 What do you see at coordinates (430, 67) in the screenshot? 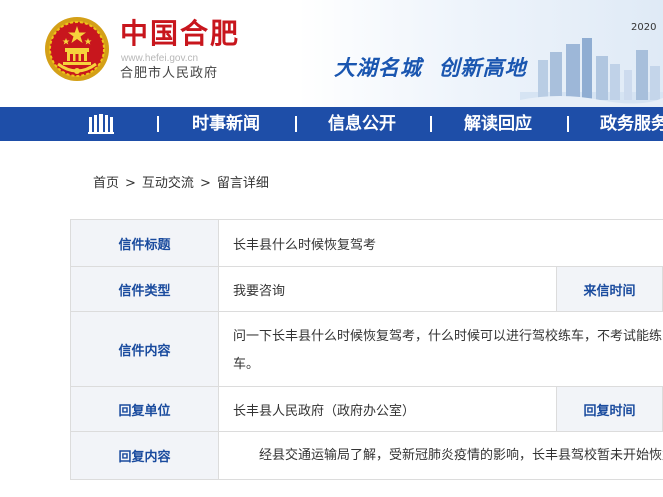
I see `header-slogan: 大湖名城 创新高地` at bounding box center [430, 67].